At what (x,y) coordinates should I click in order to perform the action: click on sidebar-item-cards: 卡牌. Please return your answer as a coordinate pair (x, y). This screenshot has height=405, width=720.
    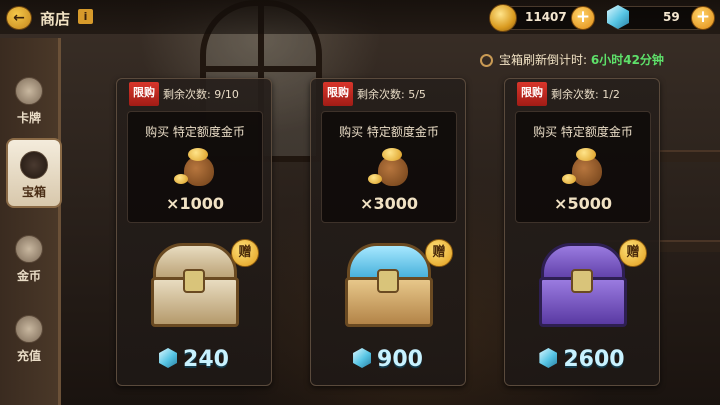
    Looking at the image, I should click on (29, 97).